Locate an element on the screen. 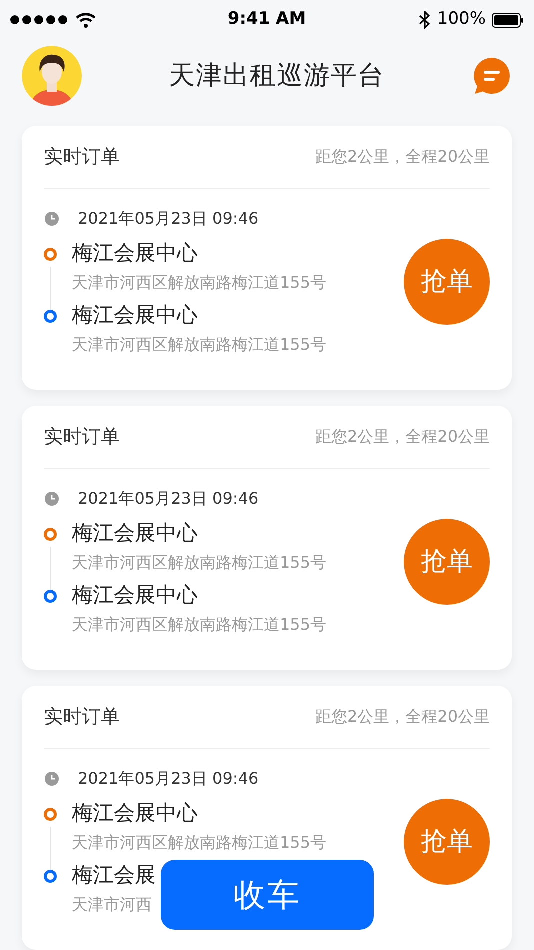 Image resolution: width=534 pixels, height=950 pixels. bluetooth-icon is located at coordinates (425, 20).